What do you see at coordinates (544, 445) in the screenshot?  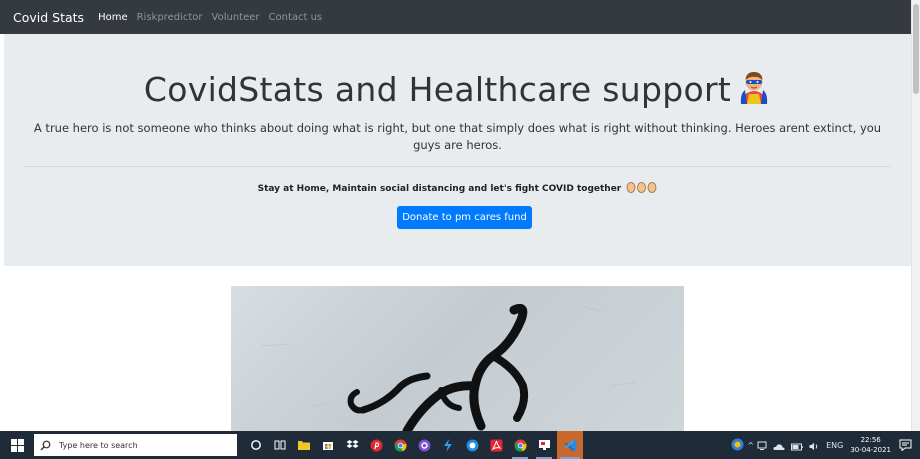 I see `screen-app-icon` at bounding box center [544, 445].